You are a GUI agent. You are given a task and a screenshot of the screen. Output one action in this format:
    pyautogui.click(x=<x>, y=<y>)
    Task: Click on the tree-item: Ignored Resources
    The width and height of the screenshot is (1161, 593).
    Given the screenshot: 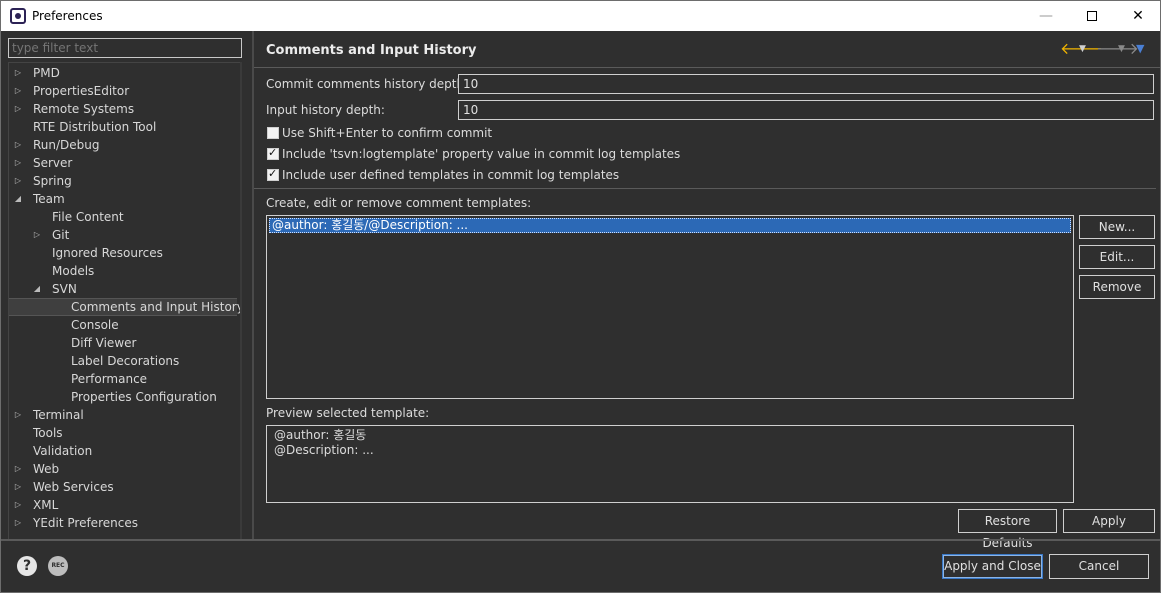 What is the action you would take?
    pyautogui.click(x=123, y=253)
    